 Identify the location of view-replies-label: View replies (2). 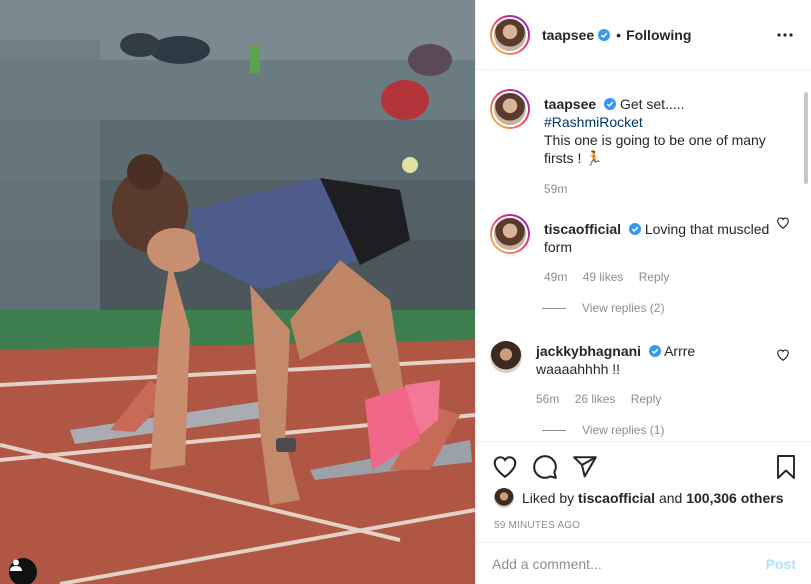
(623, 308).